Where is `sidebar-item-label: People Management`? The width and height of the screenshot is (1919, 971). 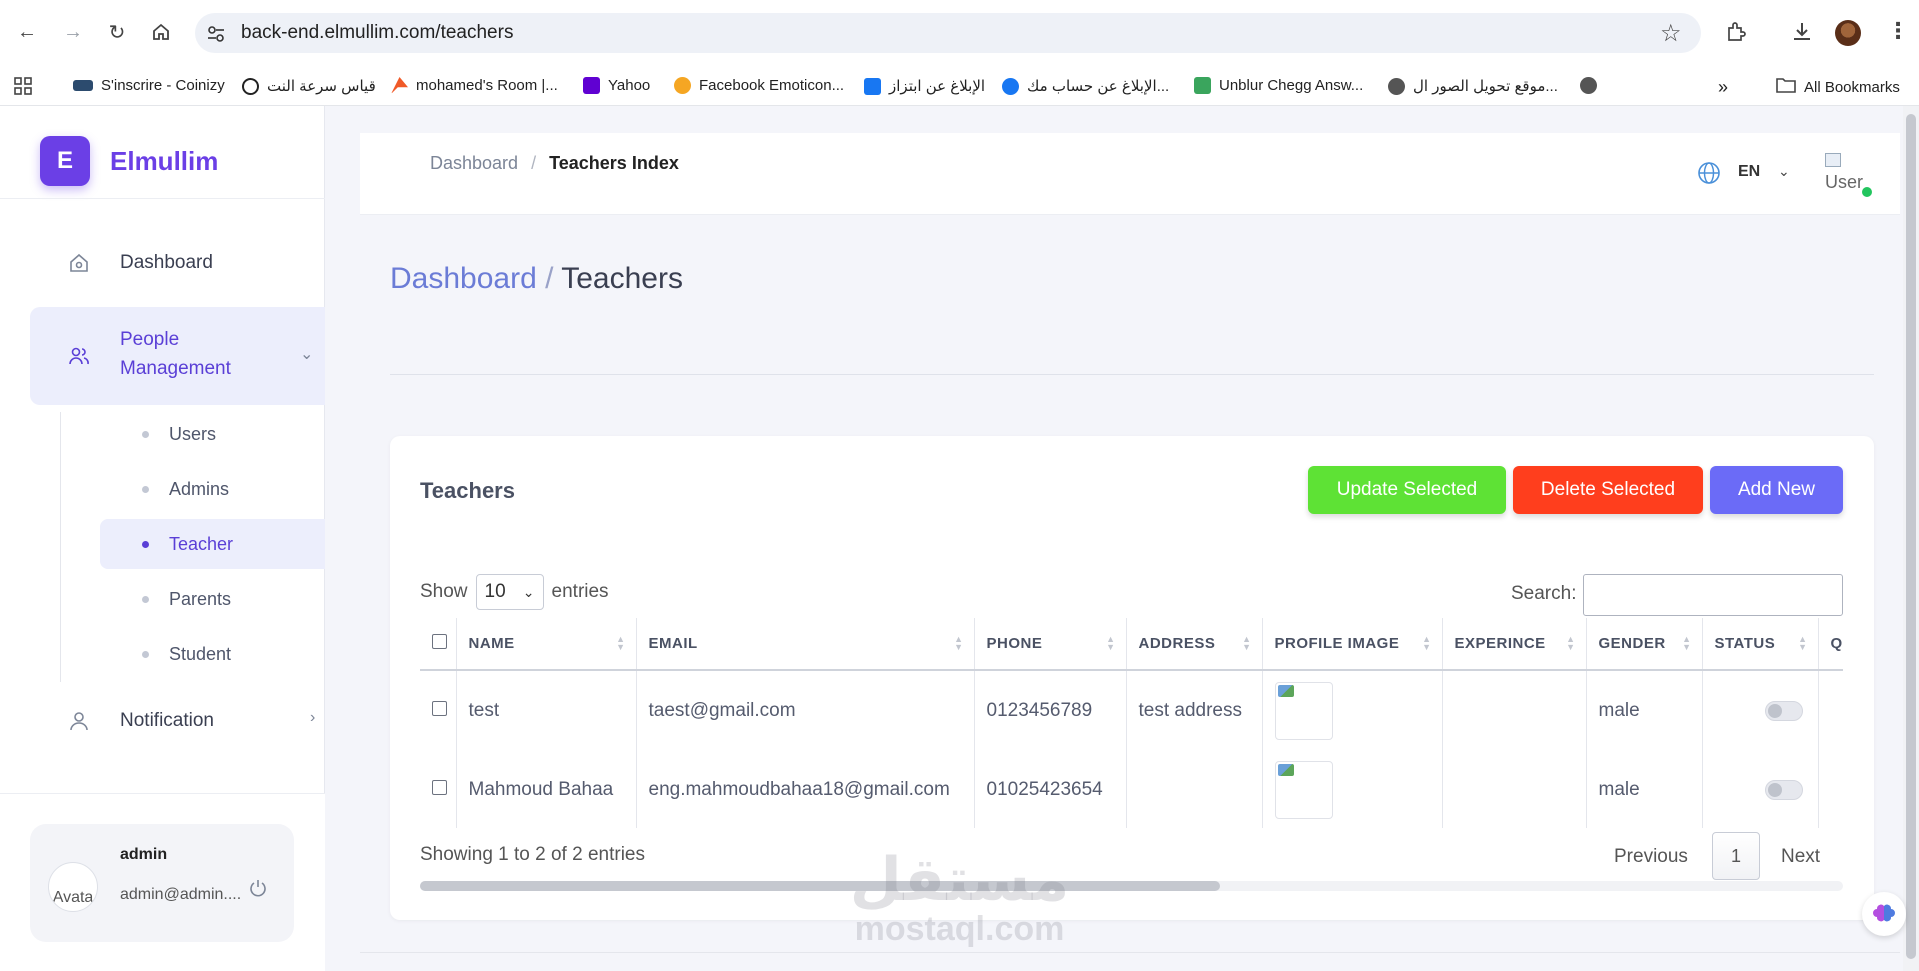 sidebar-item-label: People Management is located at coordinates (175, 354).